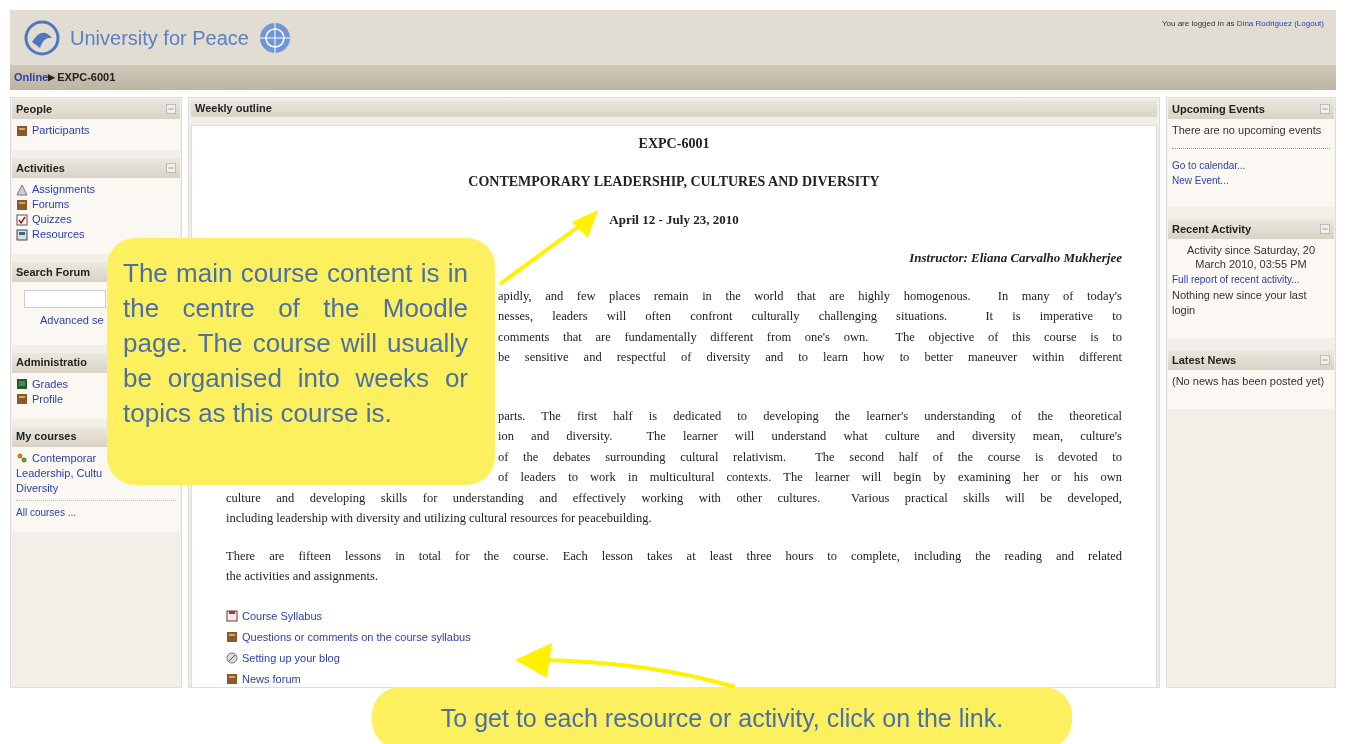 Image resolution: width=1346 pixels, height=744 pixels. Describe the element at coordinates (810, 337) in the screenshot. I see `paragraph-line: comments that are fundamentally different from one's own. The objective of this course is to` at that location.